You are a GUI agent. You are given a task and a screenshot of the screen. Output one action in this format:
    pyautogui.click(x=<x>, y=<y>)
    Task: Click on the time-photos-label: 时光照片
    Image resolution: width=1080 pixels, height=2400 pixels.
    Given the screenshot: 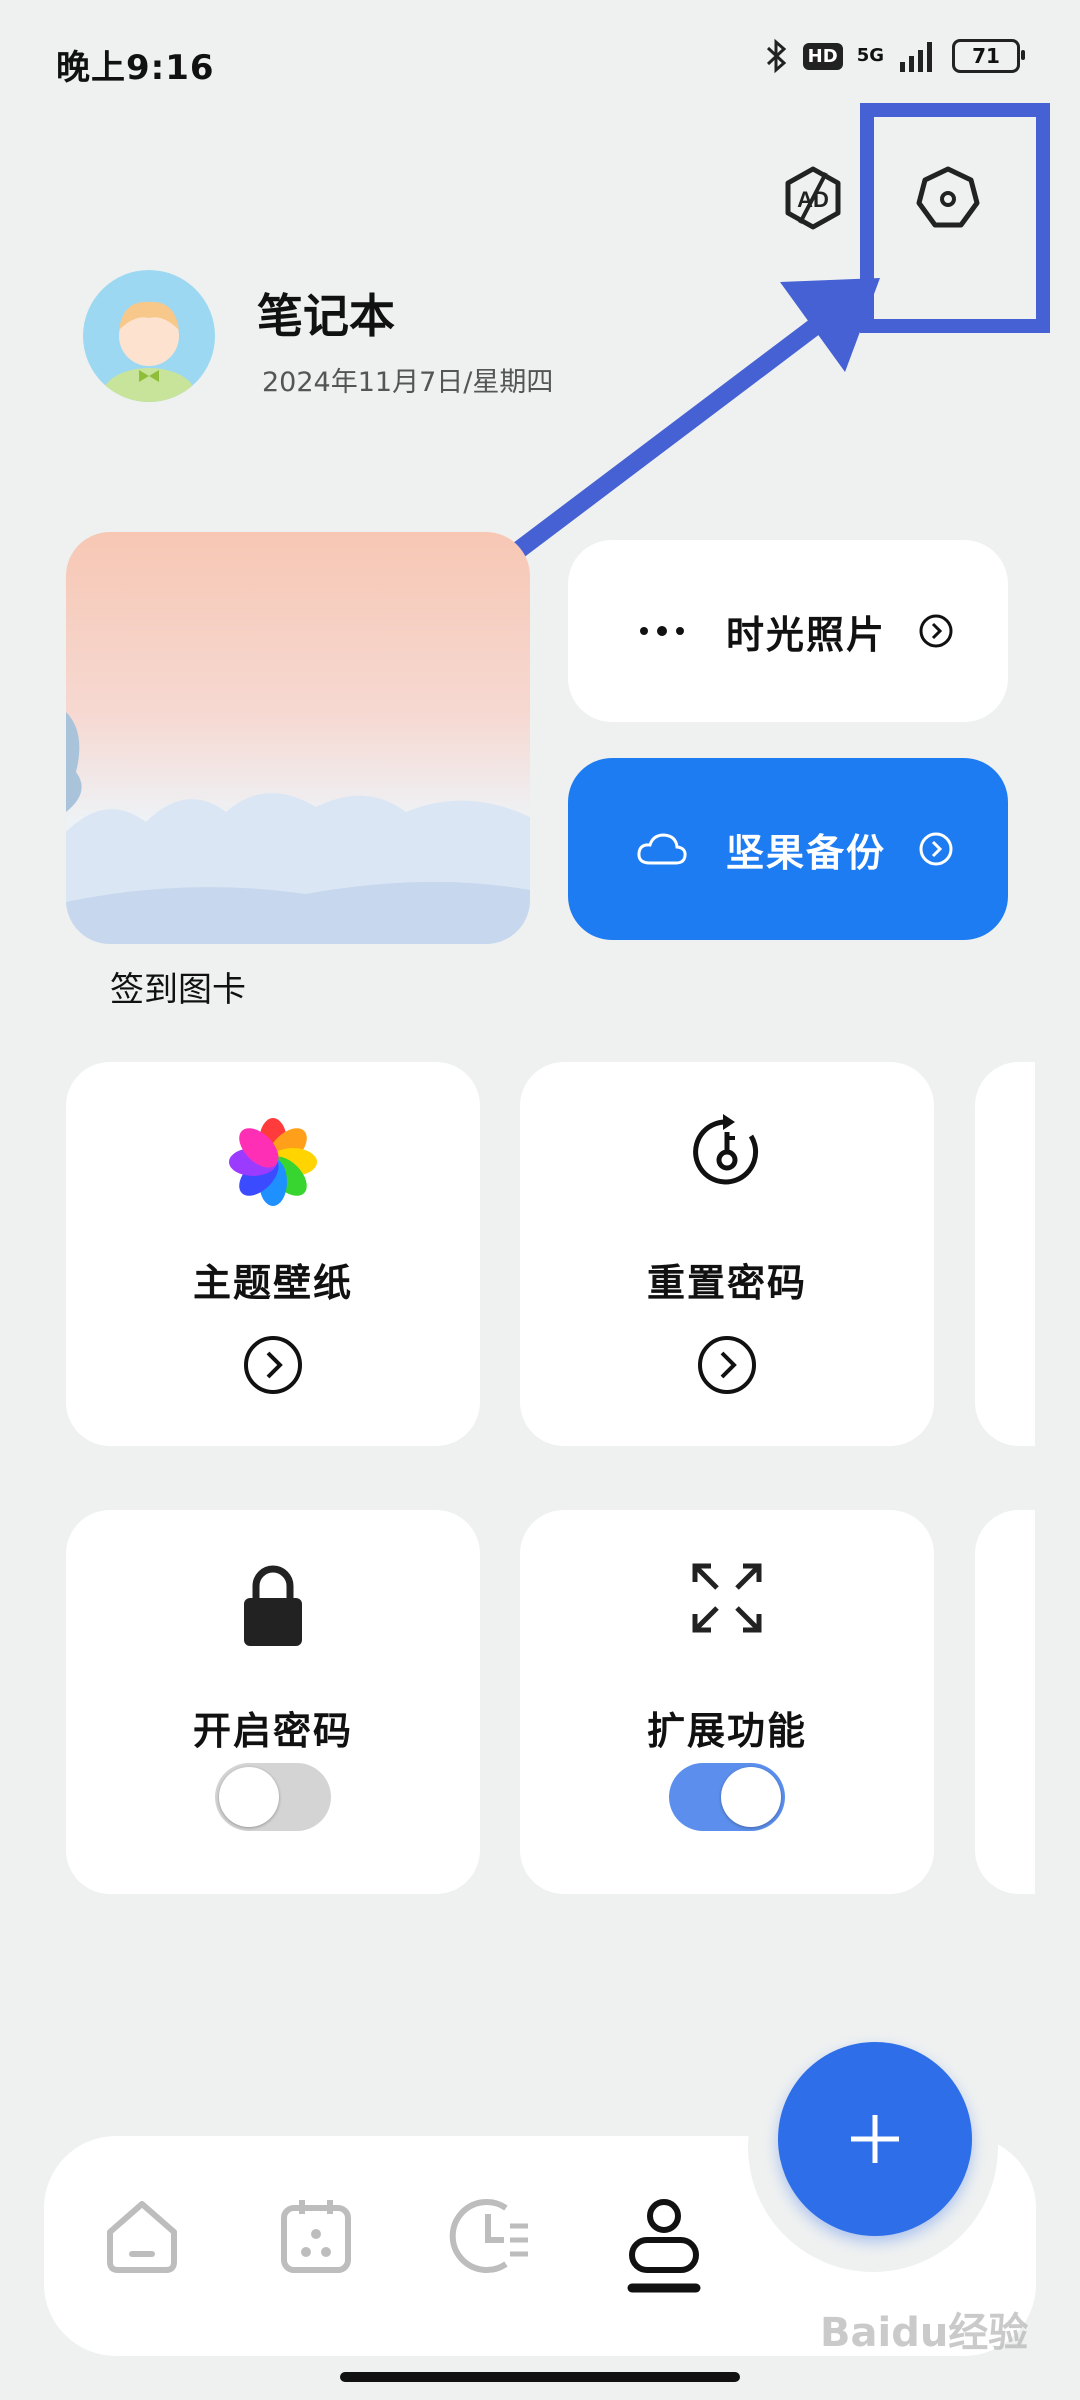 What is the action you would take?
    pyautogui.click(x=806, y=634)
    